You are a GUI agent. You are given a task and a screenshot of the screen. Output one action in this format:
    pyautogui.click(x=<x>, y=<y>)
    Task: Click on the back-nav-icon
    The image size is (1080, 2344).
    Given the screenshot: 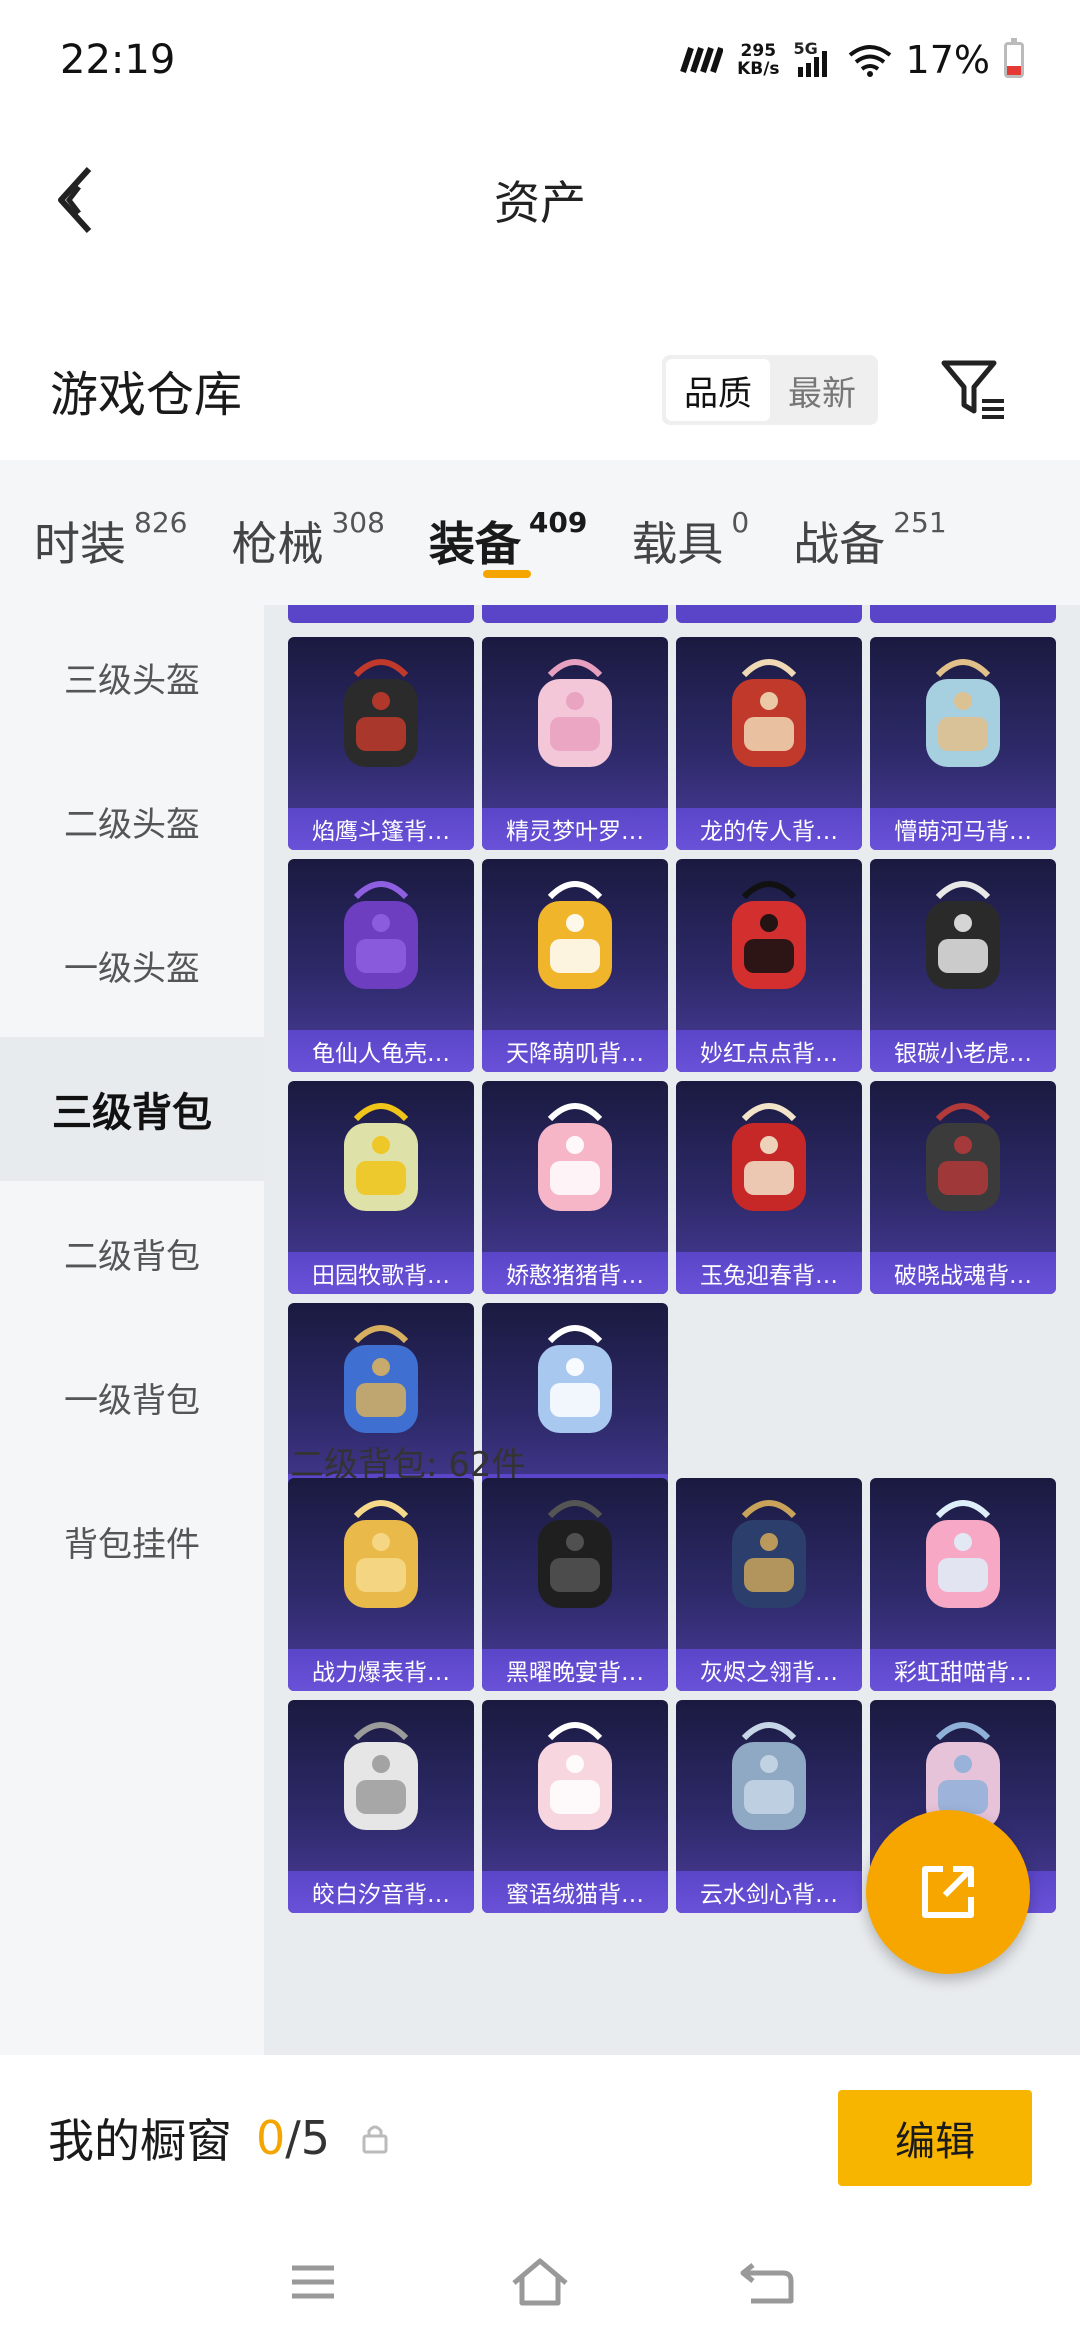 What is the action you would take?
    pyautogui.click(x=767, y=2283)
    